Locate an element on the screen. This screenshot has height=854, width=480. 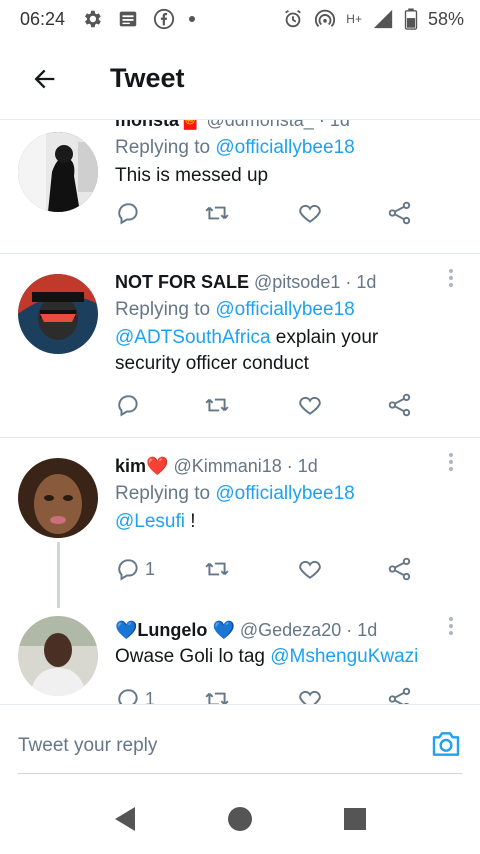
tweet-author-line: kim❤️ @Kimmani18 · 1d is located at coordinates (277, 466).